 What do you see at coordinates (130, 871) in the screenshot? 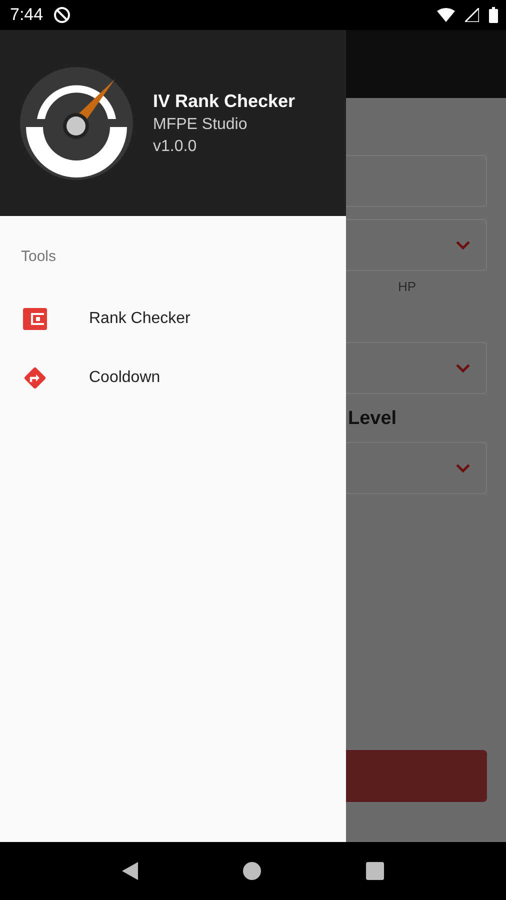
I see `back-icon` at bounding box center [130, 871].